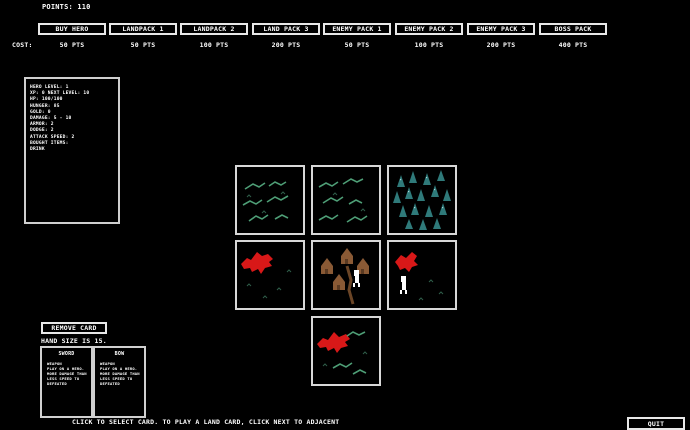 The image size is (690, 430). What do you see at coordinates (286, 45) in the screenshot?
I see `price-landpack-3: 200 PTS` at bounding box center [286, 45].